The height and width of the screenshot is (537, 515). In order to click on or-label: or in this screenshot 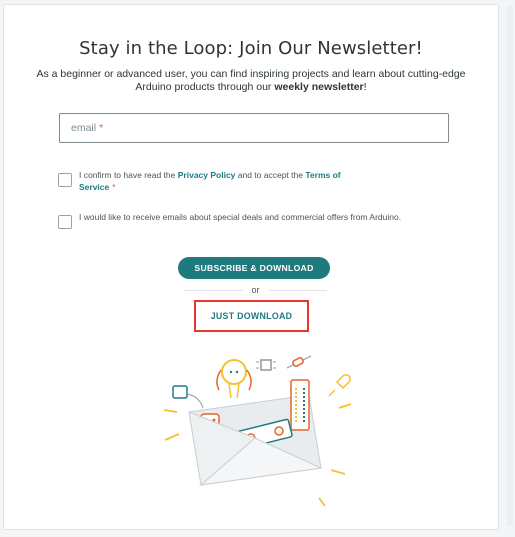, I will do `click(255, 290)`.